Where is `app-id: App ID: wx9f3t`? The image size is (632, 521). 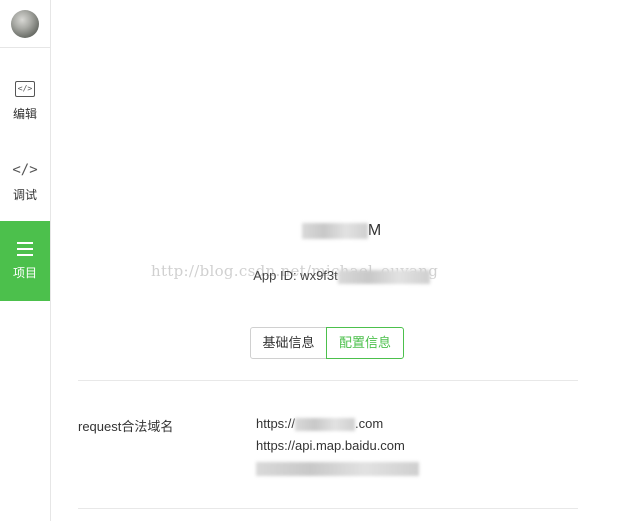
app-id: App ID: wx9f3t is located at coordinates (341, 276).